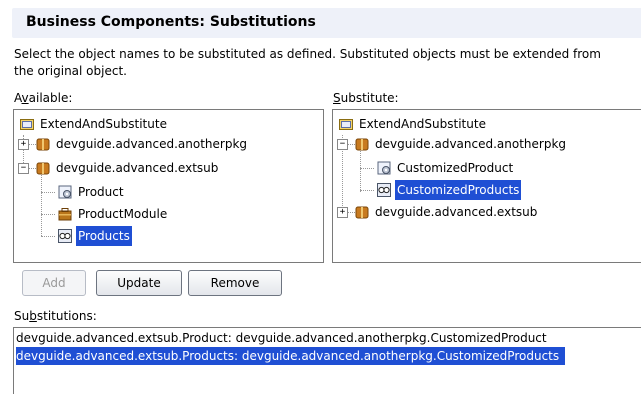 The width and height of the screenshot is (641, 394). I want to click on panel-header: Business Components: Substitutions, so click(326, 23).